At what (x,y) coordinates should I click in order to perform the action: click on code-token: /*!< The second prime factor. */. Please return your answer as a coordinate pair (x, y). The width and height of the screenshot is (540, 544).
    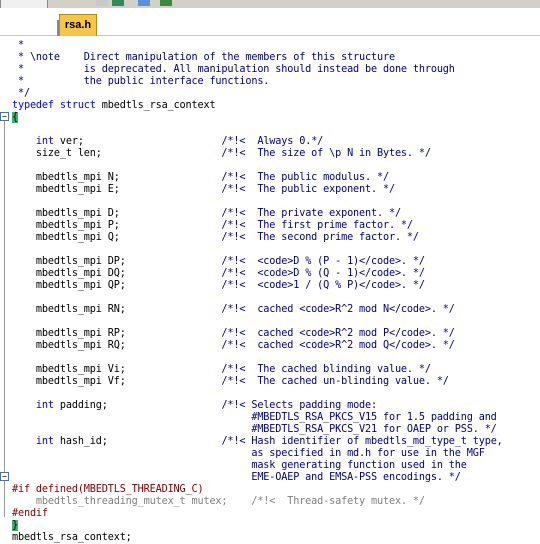
    Looking at the image, I should click on (320, 237).